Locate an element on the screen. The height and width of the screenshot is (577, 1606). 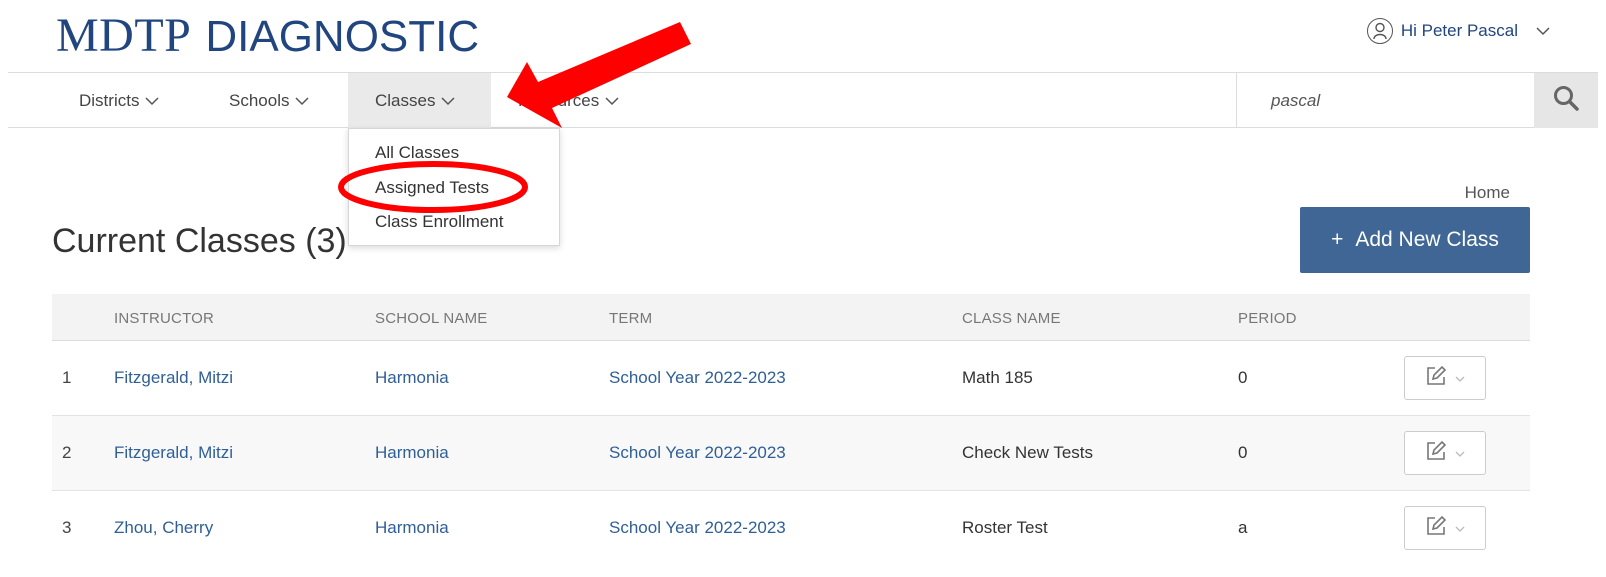
nav-districts: Districts is located at coordinates (119, 100).